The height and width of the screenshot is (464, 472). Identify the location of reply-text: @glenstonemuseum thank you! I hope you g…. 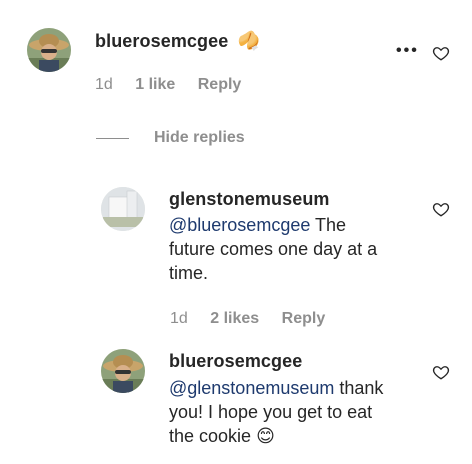
(294, 412).